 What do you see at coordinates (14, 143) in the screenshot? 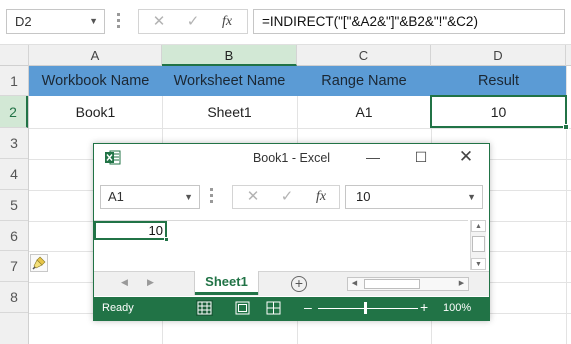
I see `row-header-3: 3` at bounding box center [14, 143].